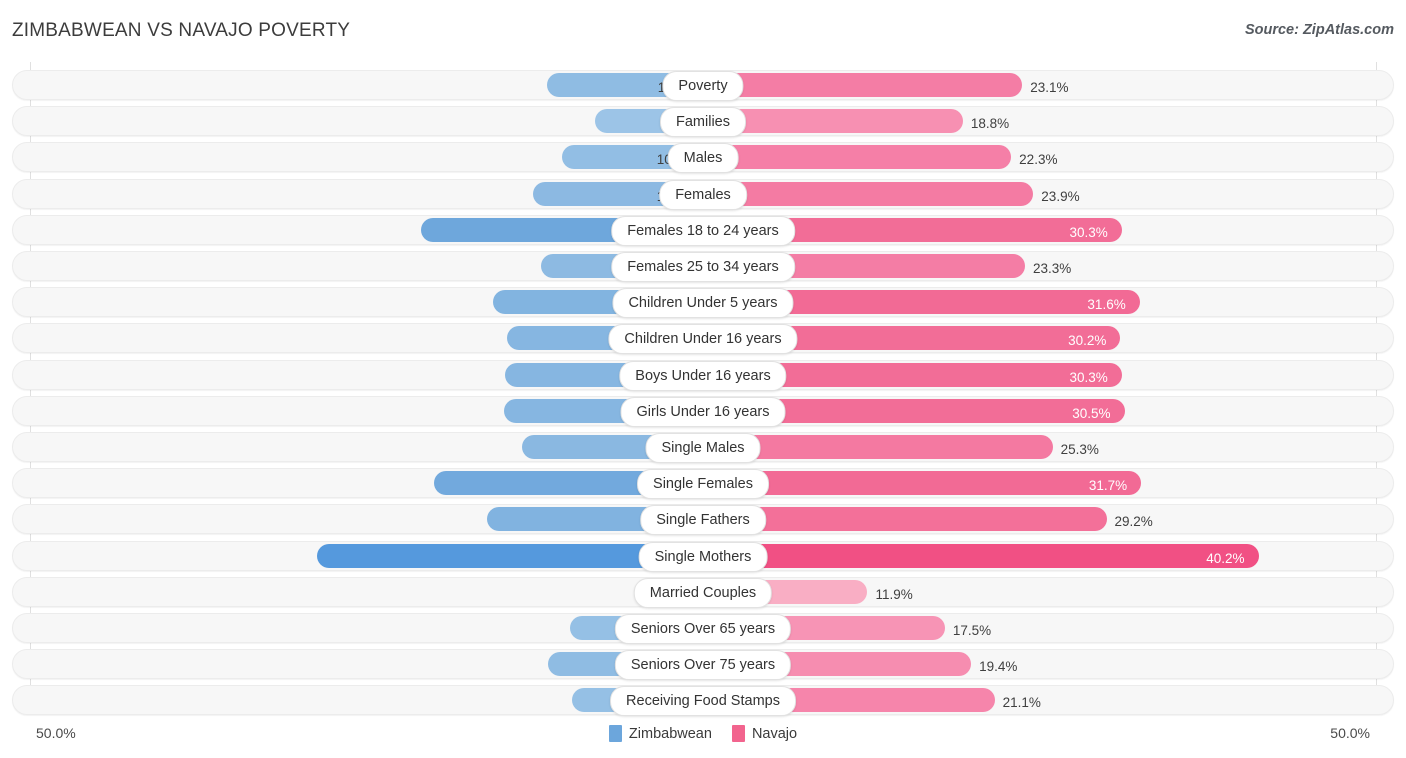 Image resolution: width=1406 pixels, height=758 pixels. I want to click on bar-value-navajo: 19.4%, so click(998, 667).